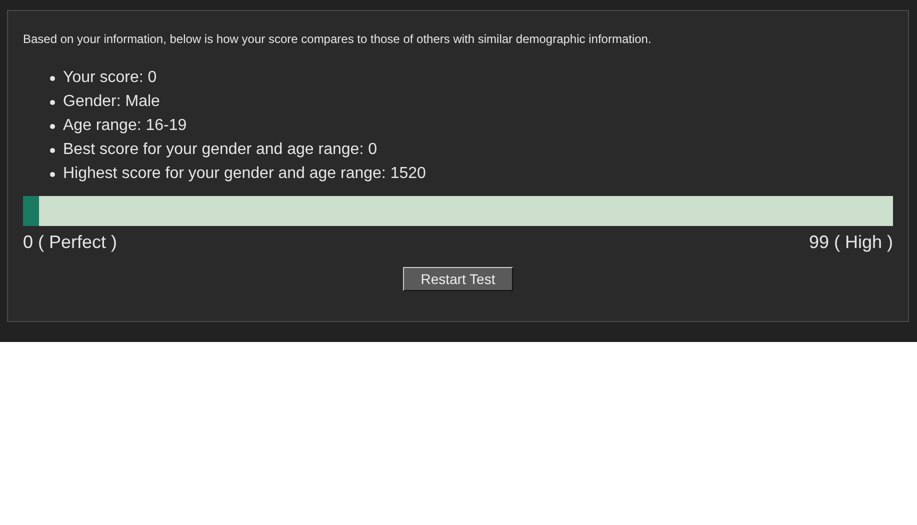 The width and height of the screenshot is (917, 525). Describe the element at coordinates (110, 78) in the screenshot. I see `fact-text: Your score: 0` at that location.